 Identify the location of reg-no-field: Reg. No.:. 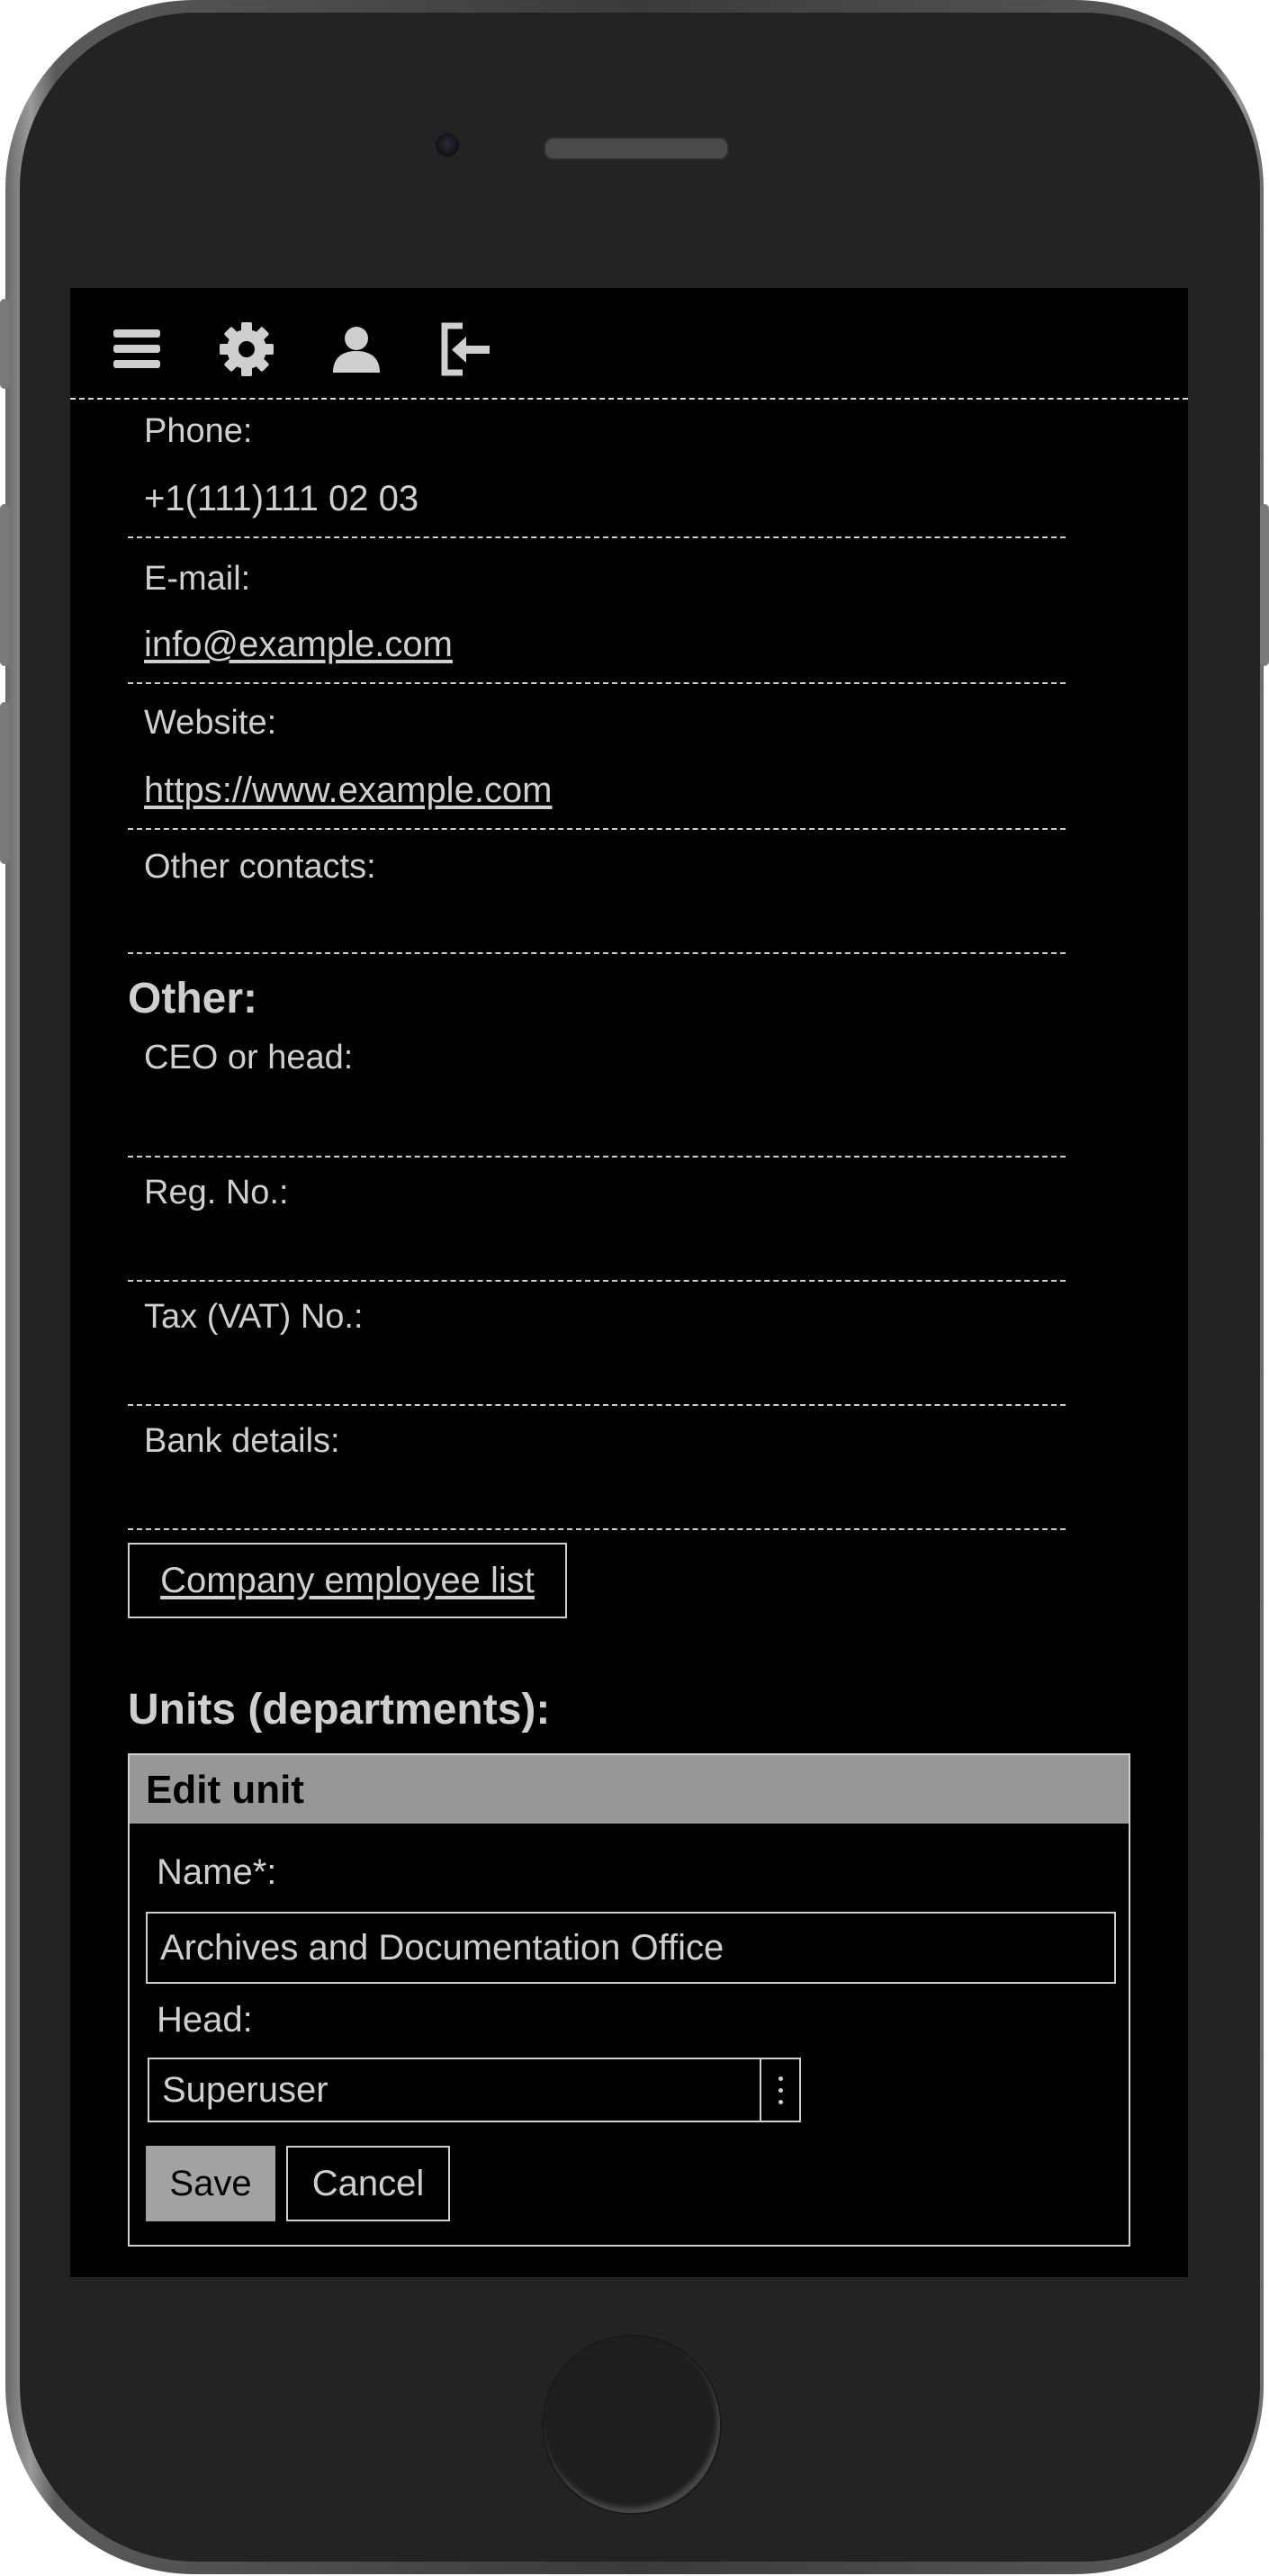
(597, 1219).